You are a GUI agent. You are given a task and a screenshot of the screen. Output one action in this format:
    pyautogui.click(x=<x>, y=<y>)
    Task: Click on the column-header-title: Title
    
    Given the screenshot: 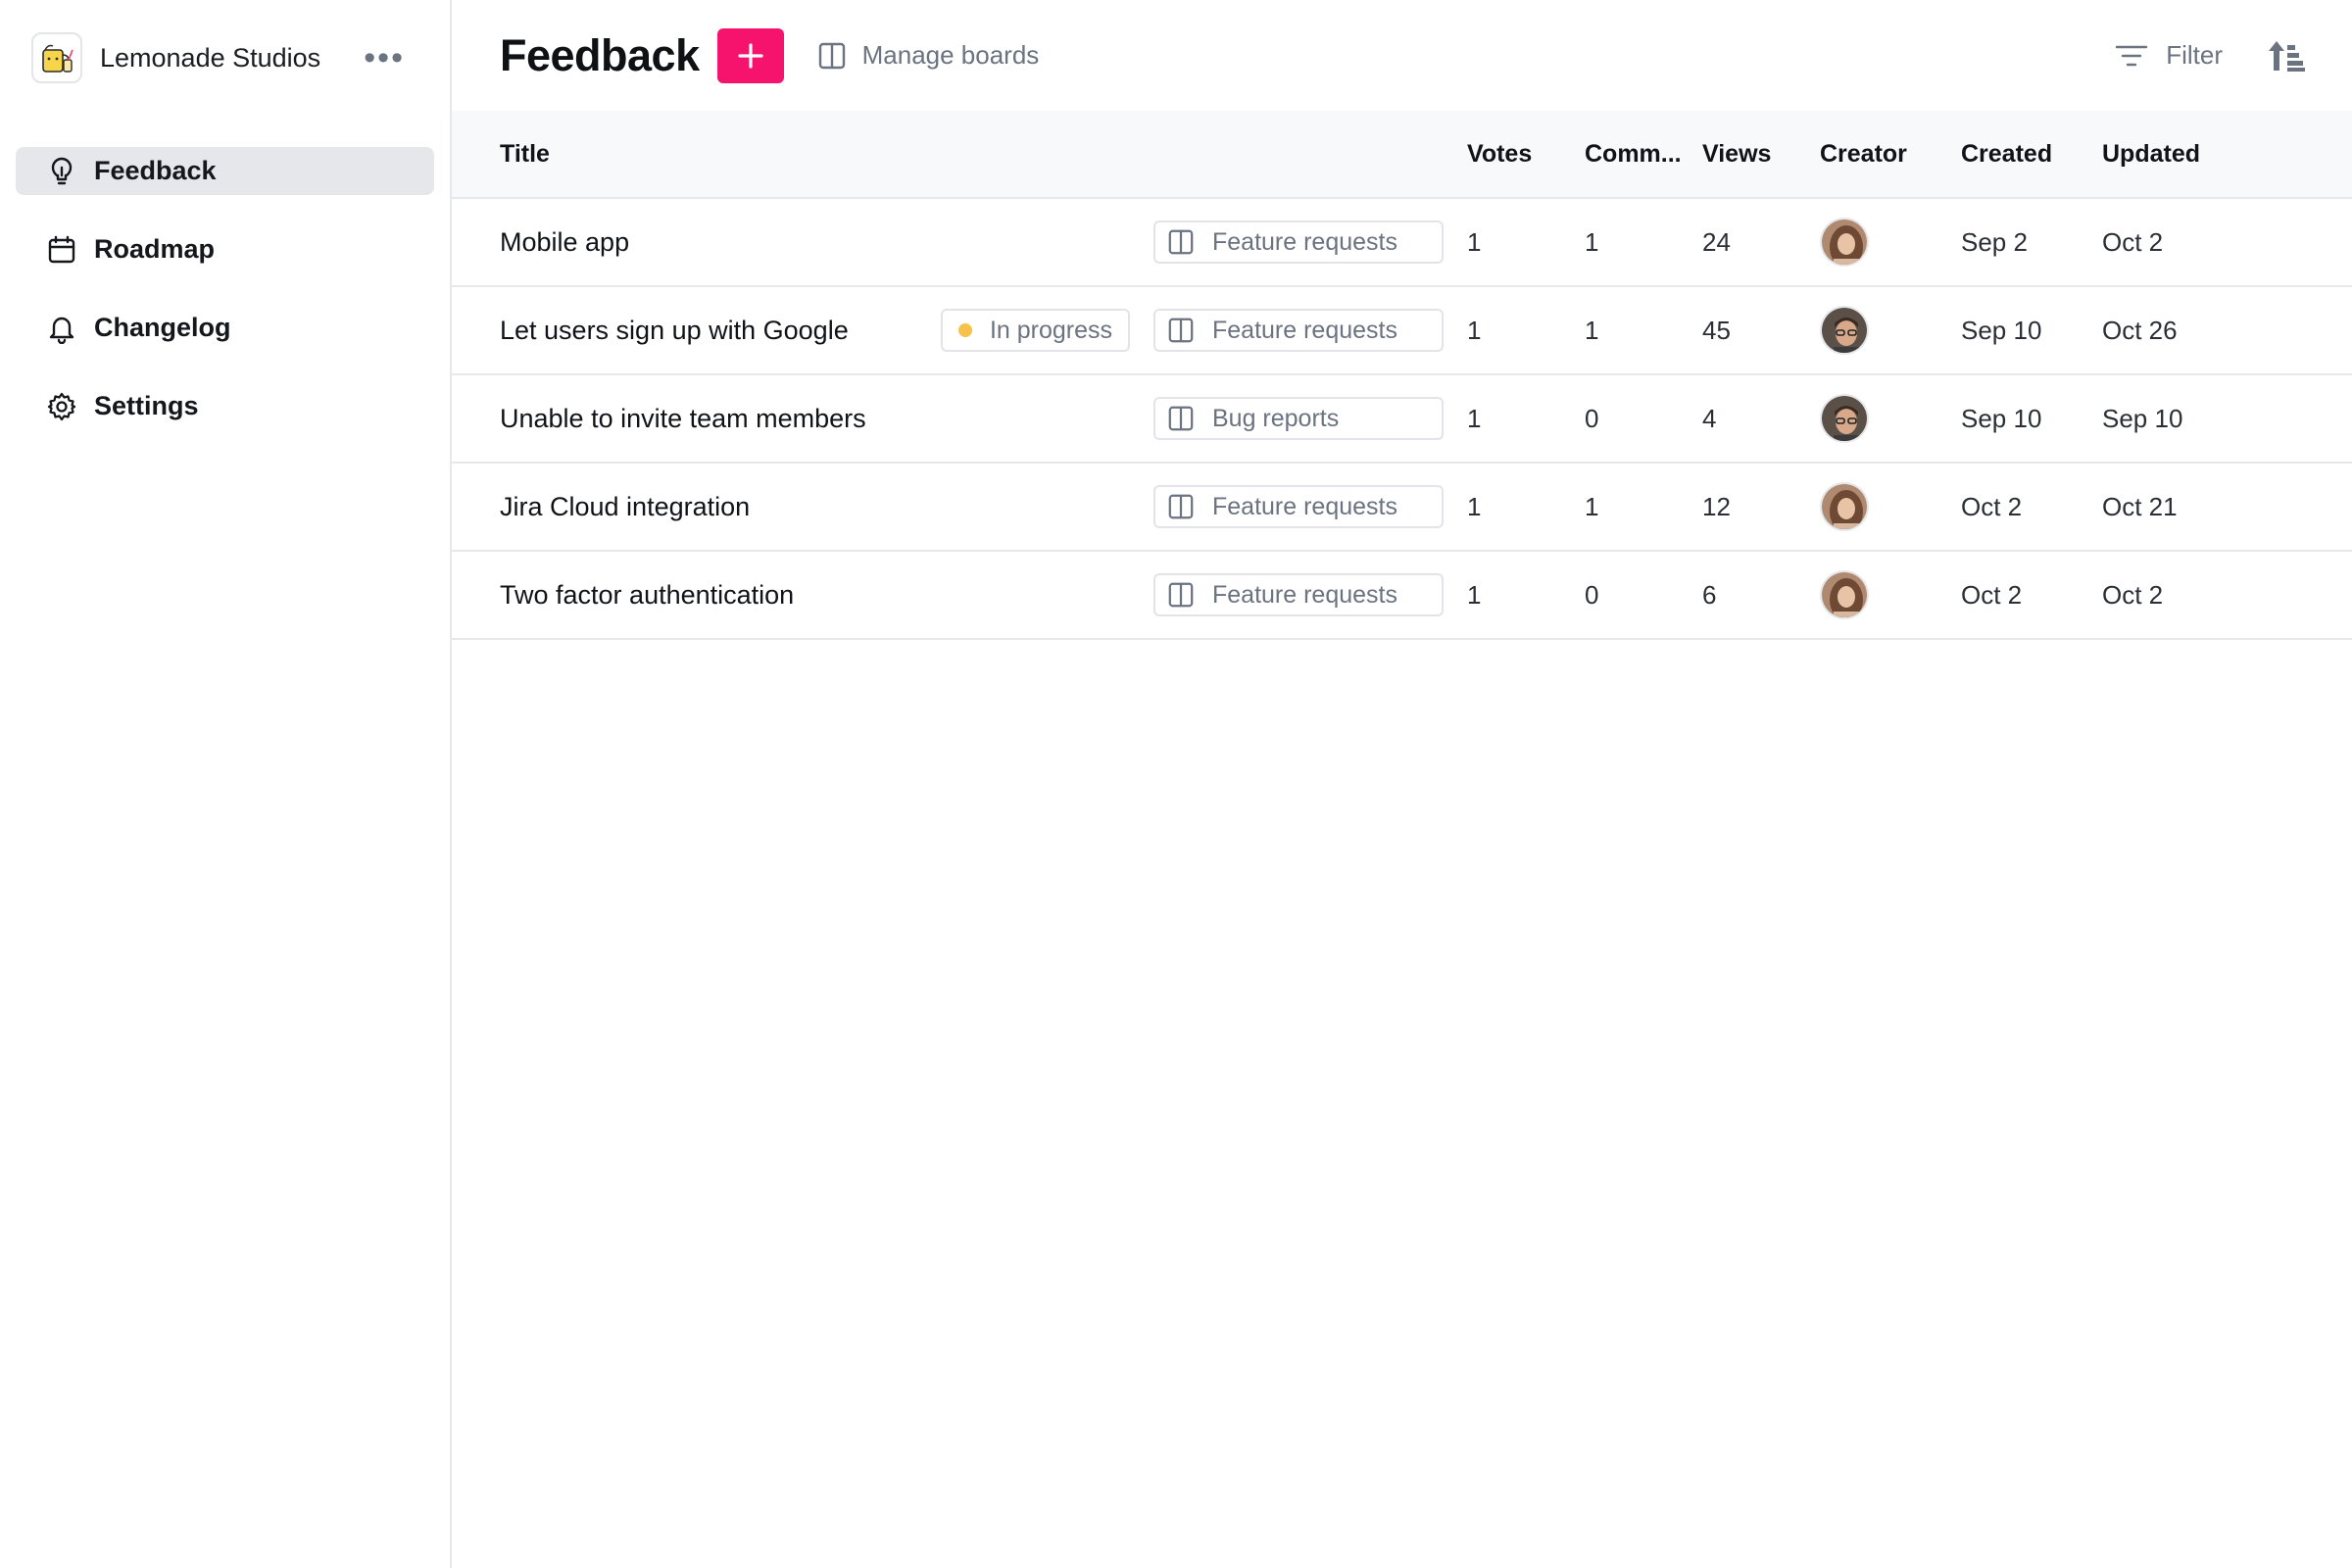 What is the action you would take?
    pyautogui.click(x=959, y=154)
    